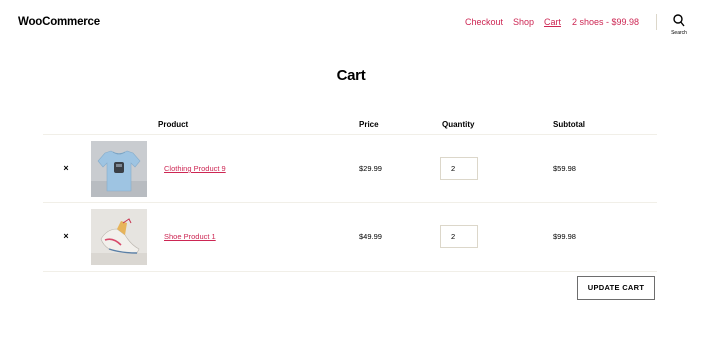 This screenshot has width=702, height=338. Describe the element at coordinates (605, 22) in the screenshot. I see `mini-cart-link: 2 shoes - $99.98` at that location.